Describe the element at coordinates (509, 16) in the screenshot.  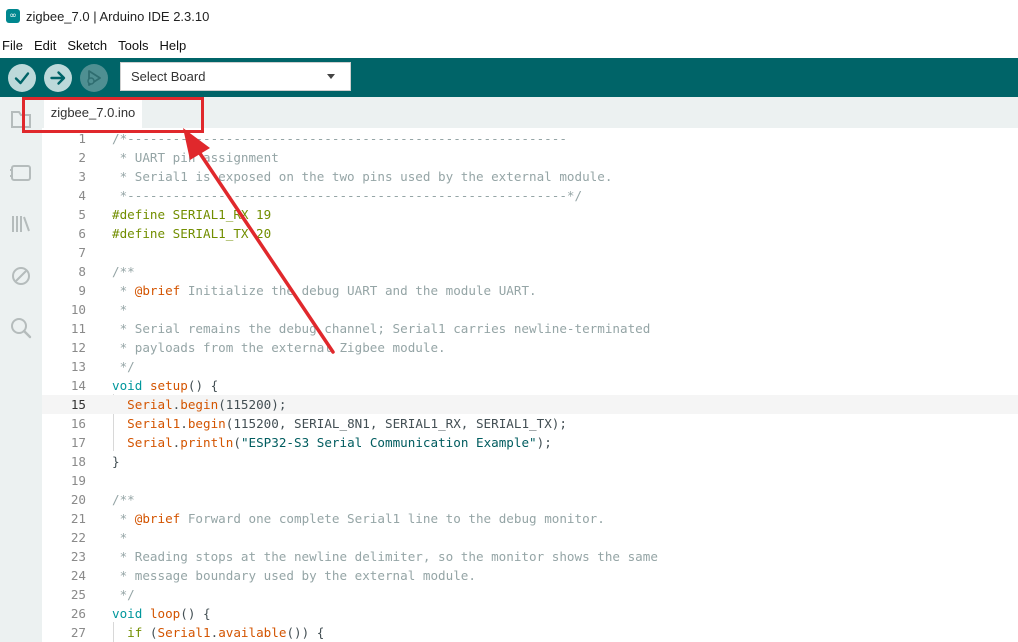
I see `title-bar: ∞ zigbee_7.0 | Arduino IDE 2.3.10` at that location.